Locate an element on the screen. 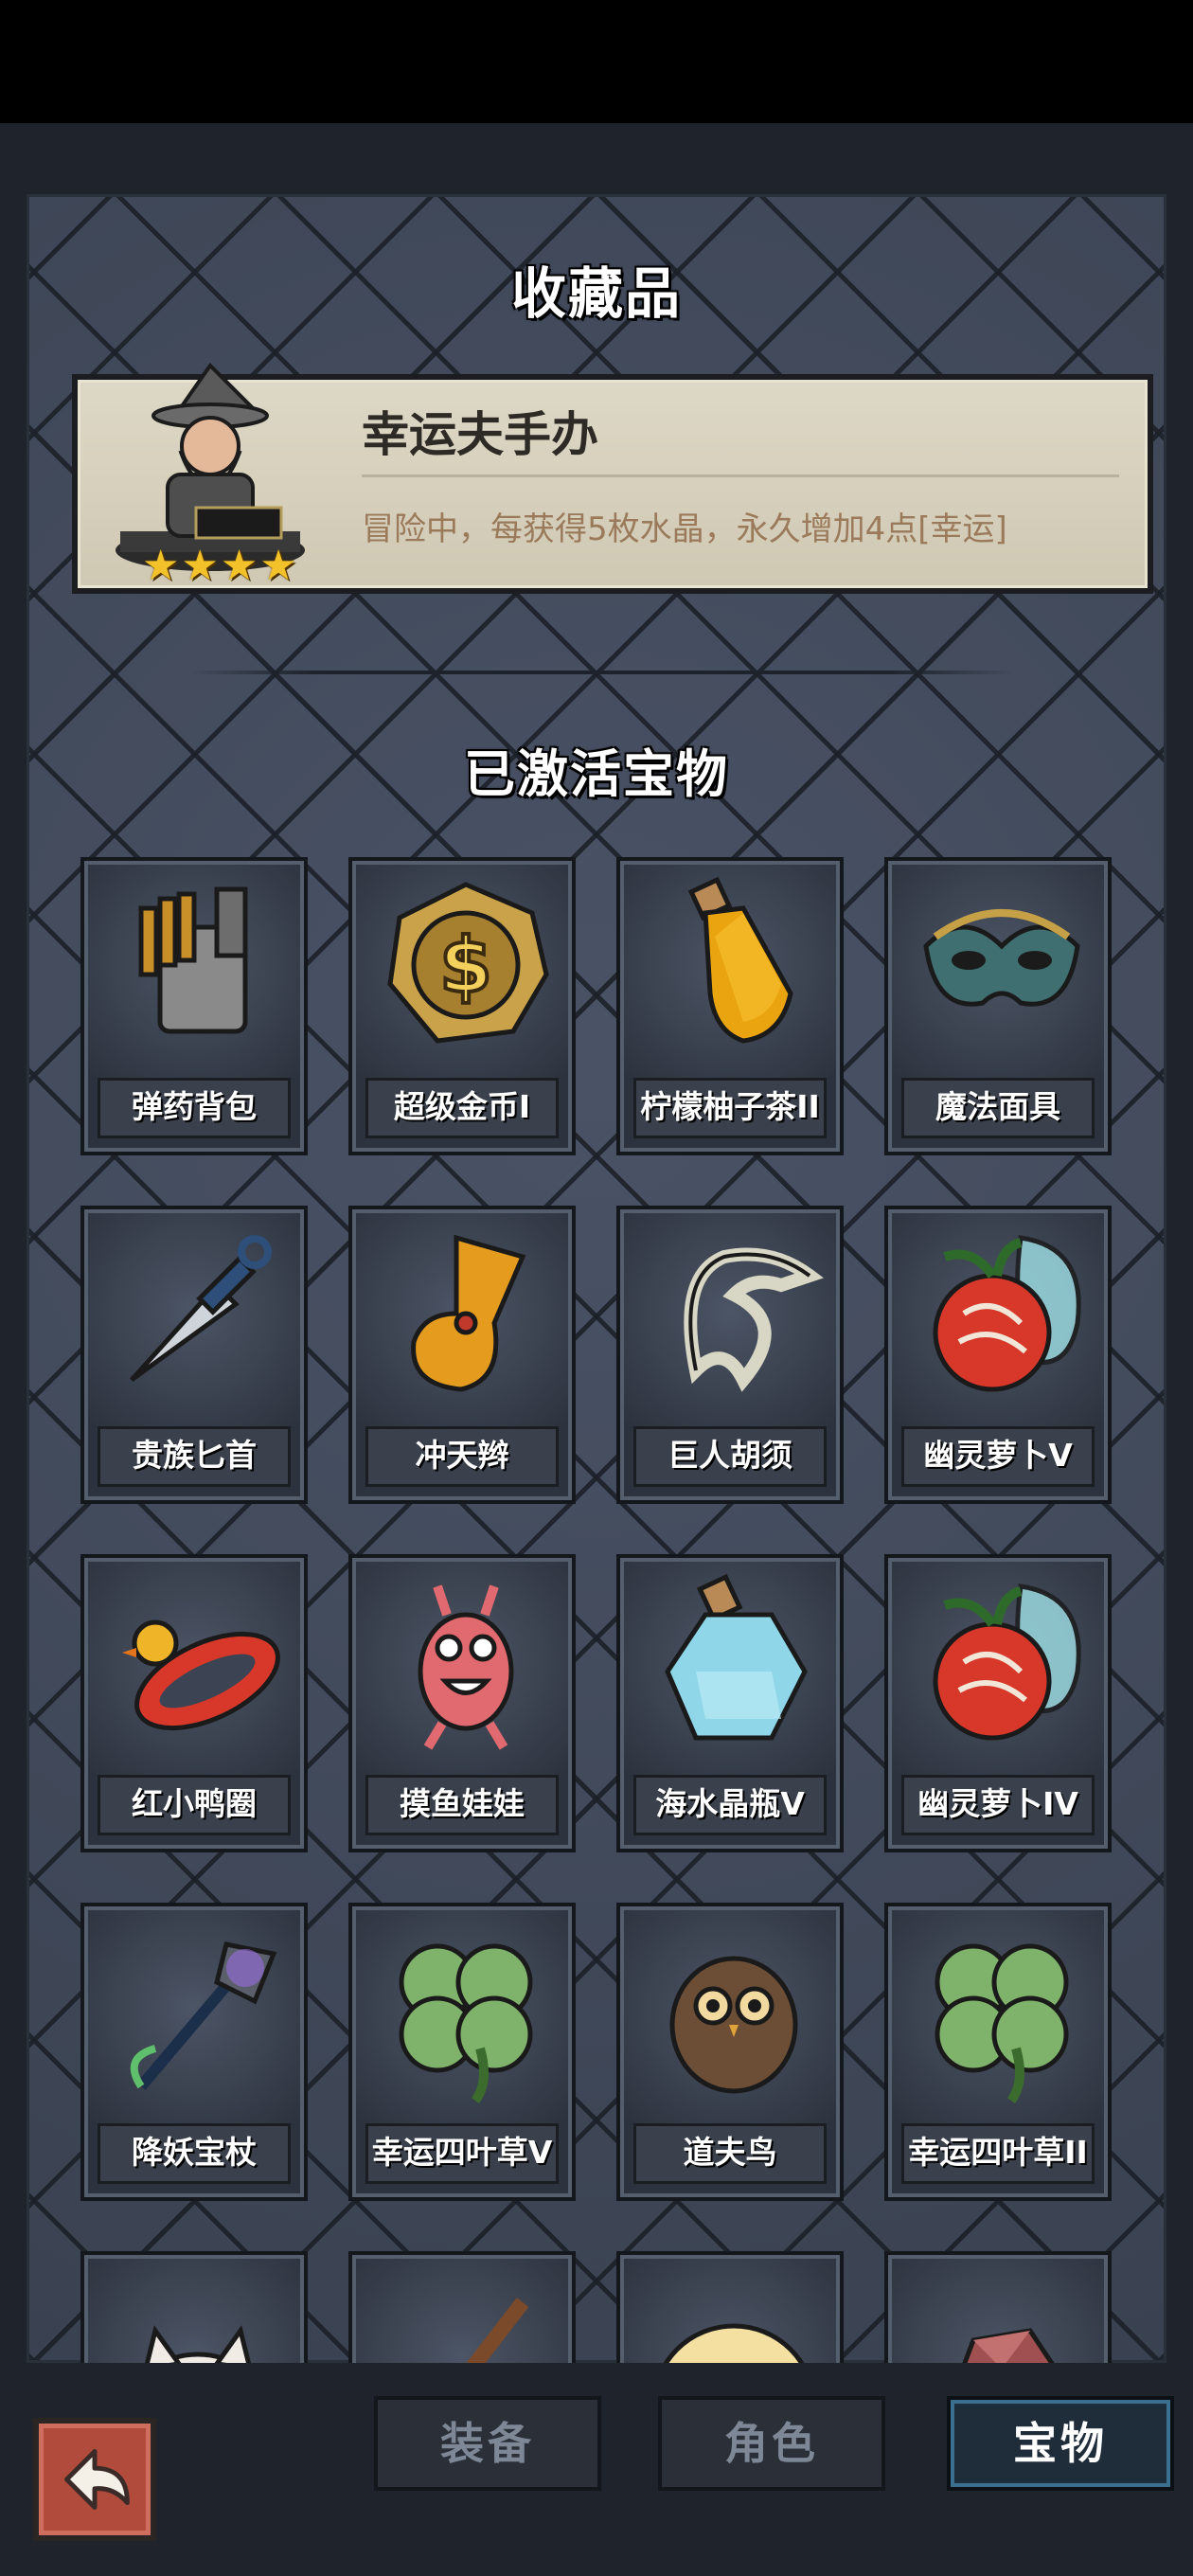  card-divider is located at coordinates (740, 475).